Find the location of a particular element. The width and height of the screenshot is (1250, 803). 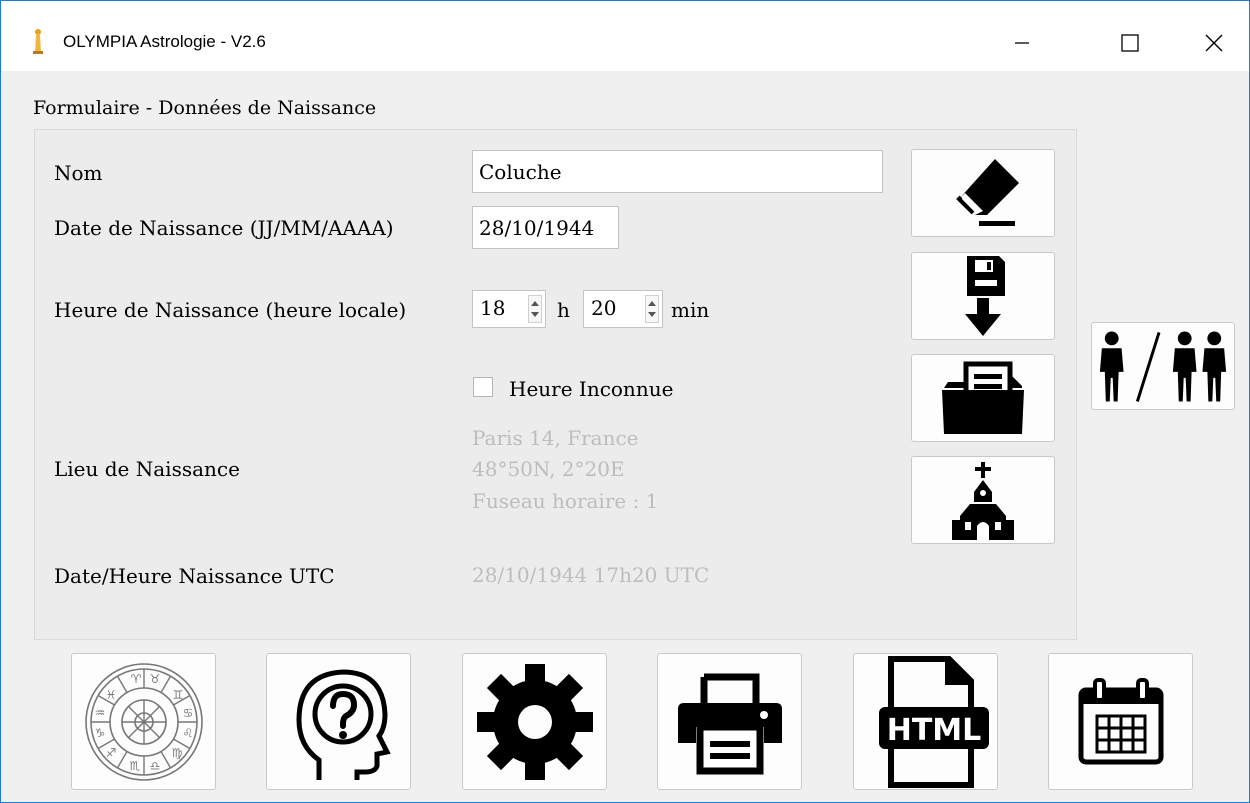

utc-label: Date/Heure Naissance UTC is located at coordinates (194, 576).